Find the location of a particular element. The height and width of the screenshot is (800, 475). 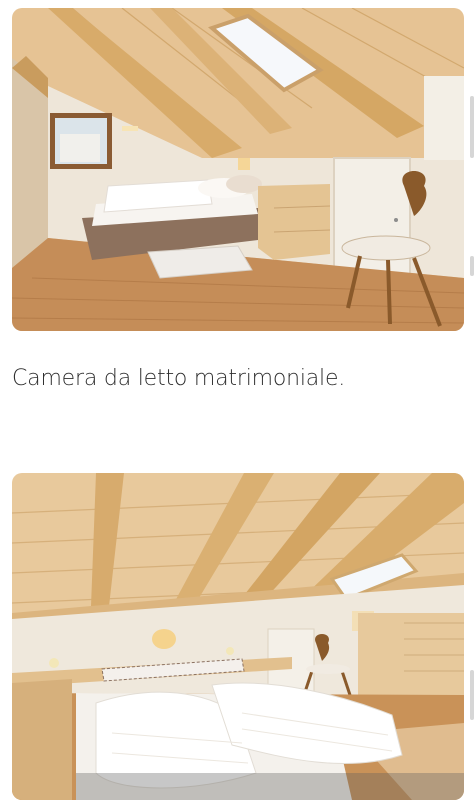

scrollbar-thumb is located at coordinates (472, 127).